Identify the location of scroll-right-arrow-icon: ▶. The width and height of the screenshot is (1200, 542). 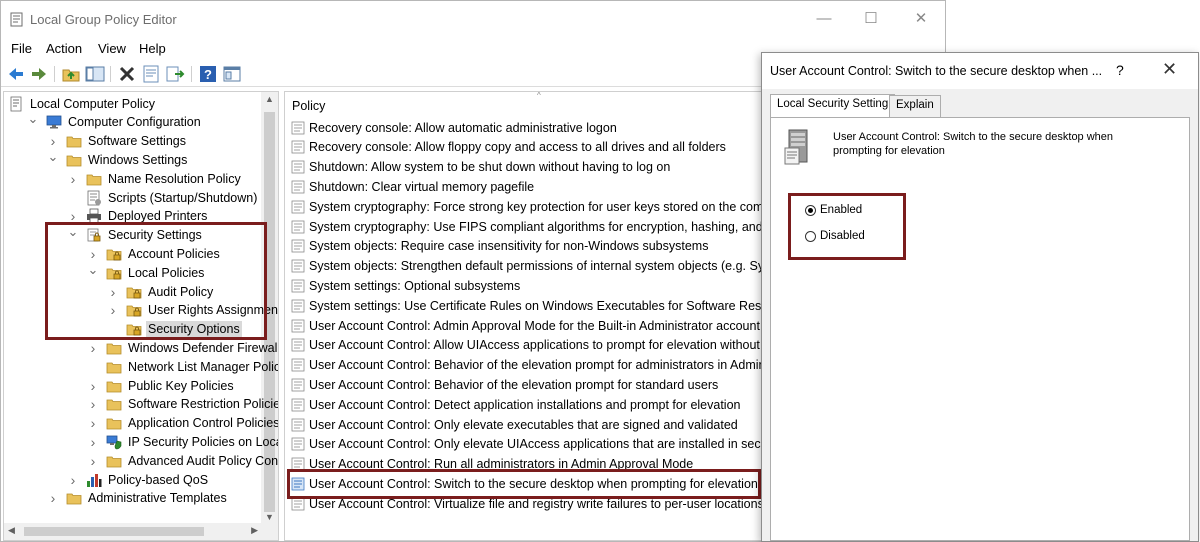
(254, 530).